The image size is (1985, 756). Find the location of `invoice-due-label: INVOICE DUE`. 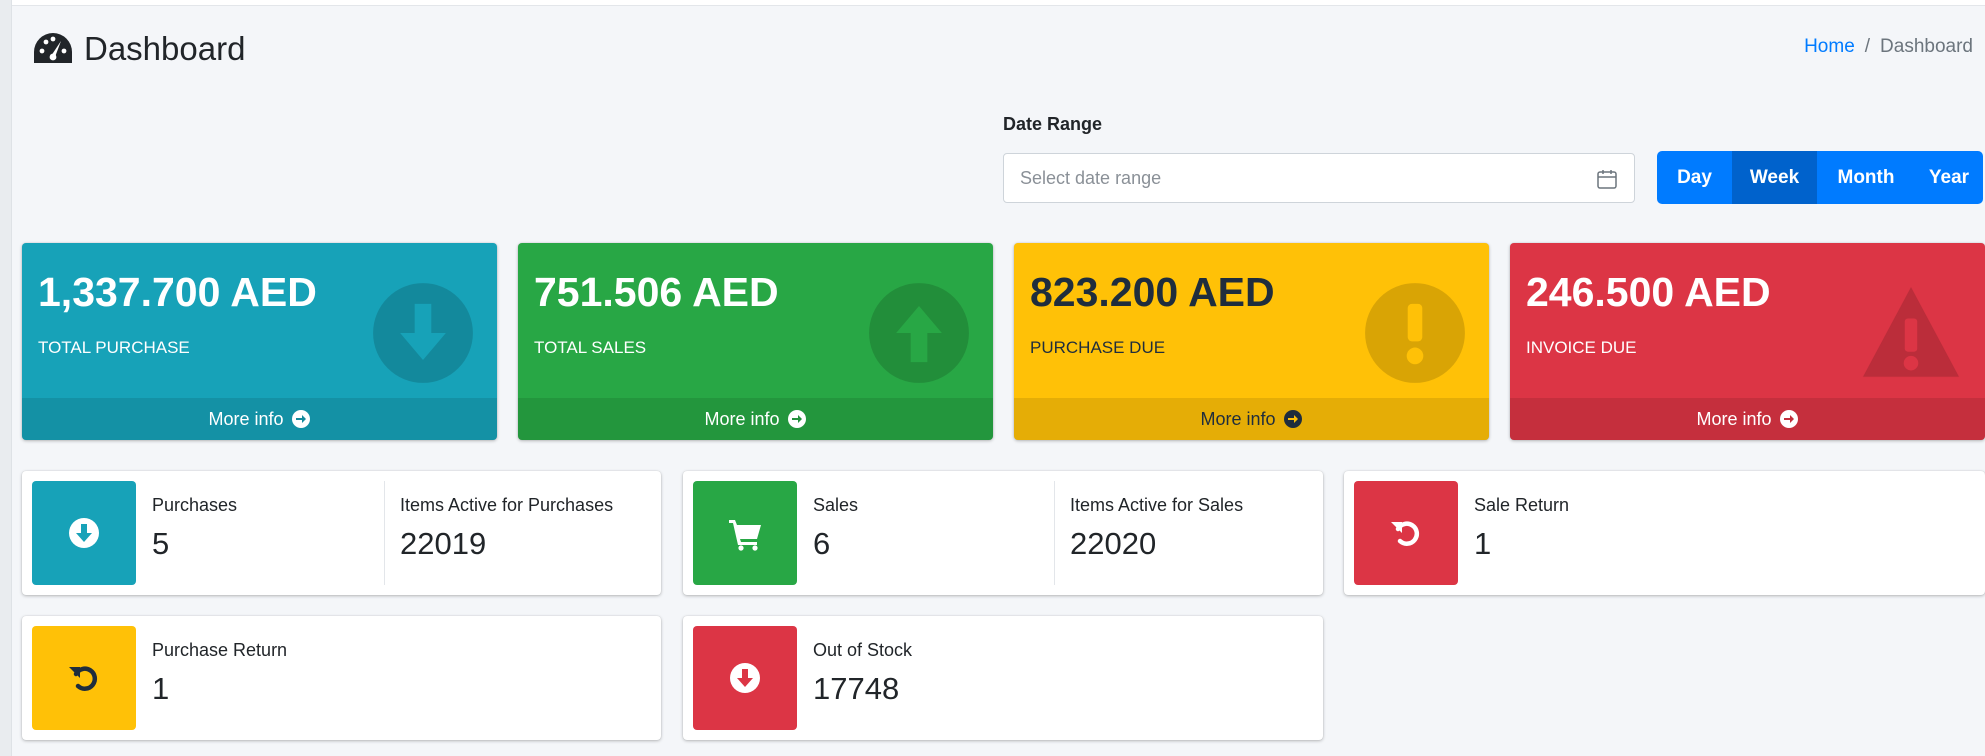

invoice-due-label: INVOICE DUE is located at coordinates (1581, 347).